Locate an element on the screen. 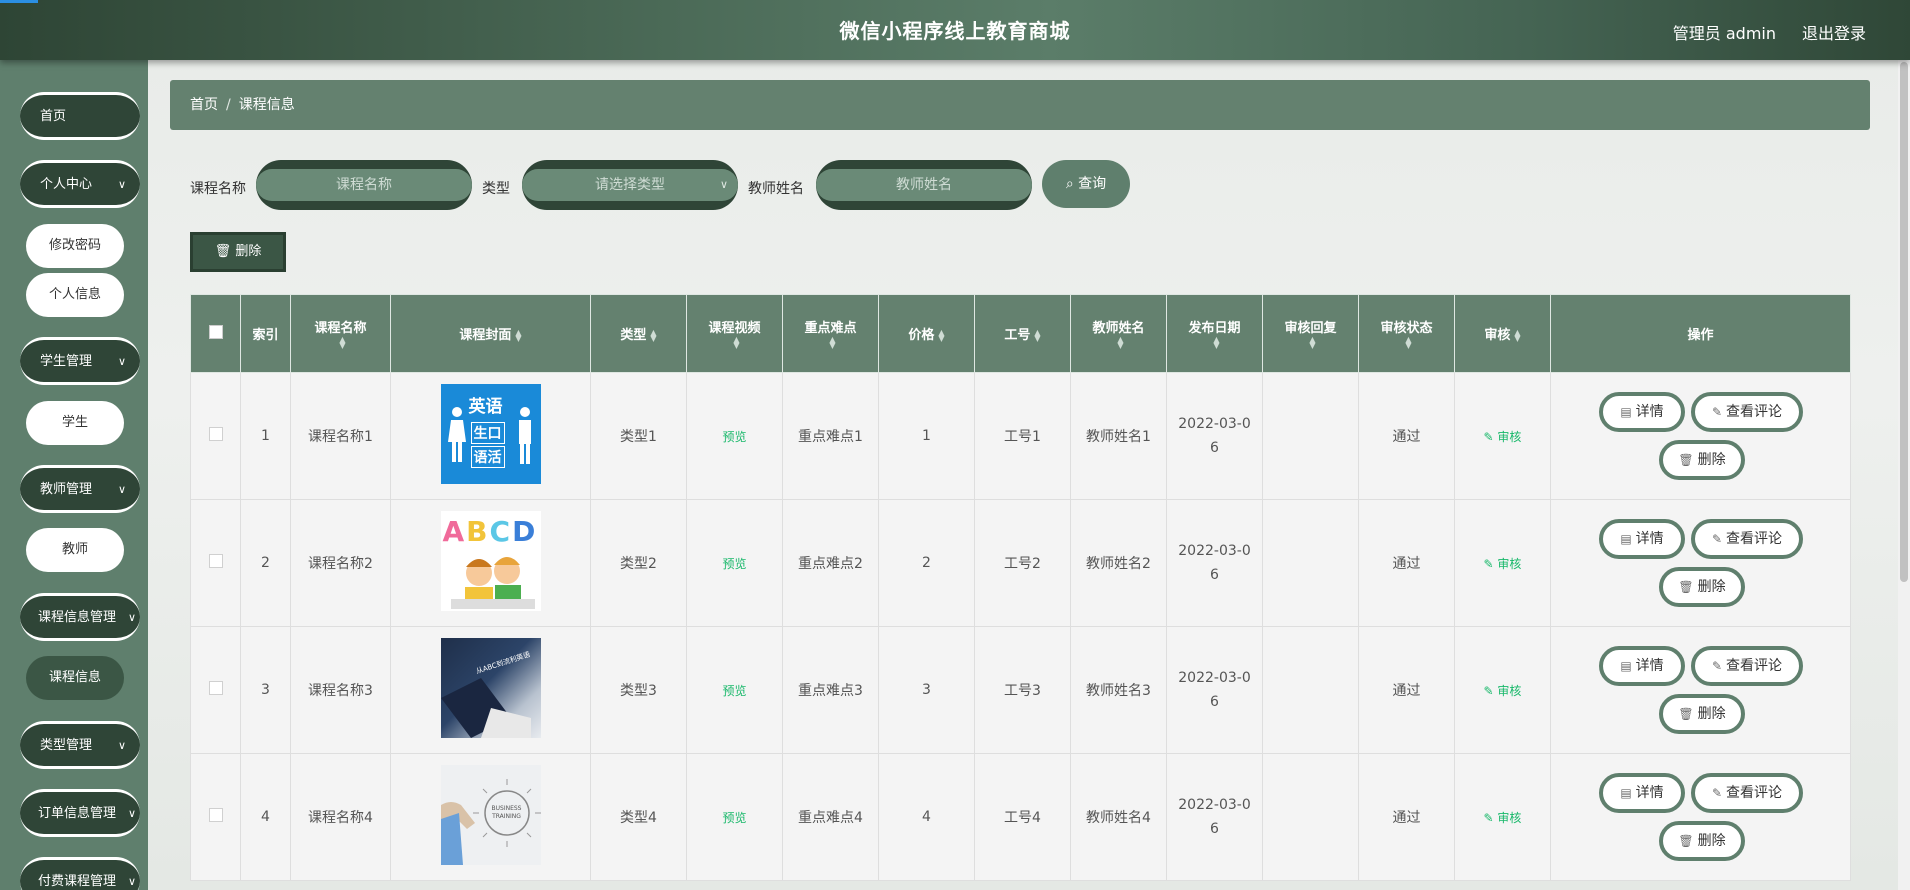  column-header-review: 审核 ▲ ▼ is located at coordinates (1502, 333).